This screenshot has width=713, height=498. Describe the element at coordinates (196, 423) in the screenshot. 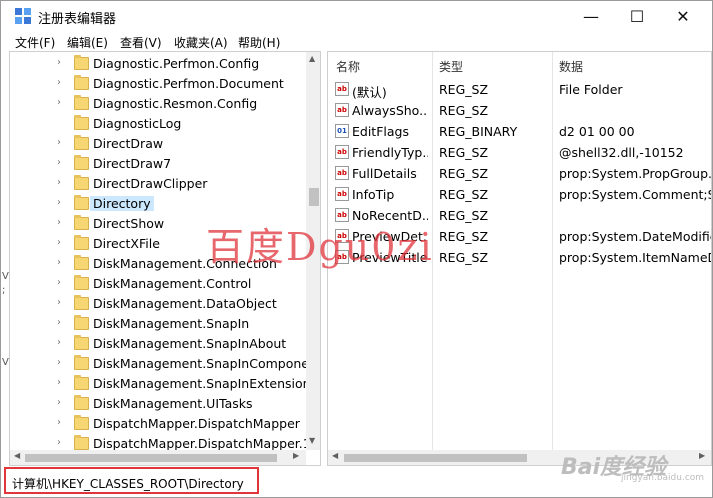

I see `tree-item-label: DispatchMapper.DispatchMapper` at that location.